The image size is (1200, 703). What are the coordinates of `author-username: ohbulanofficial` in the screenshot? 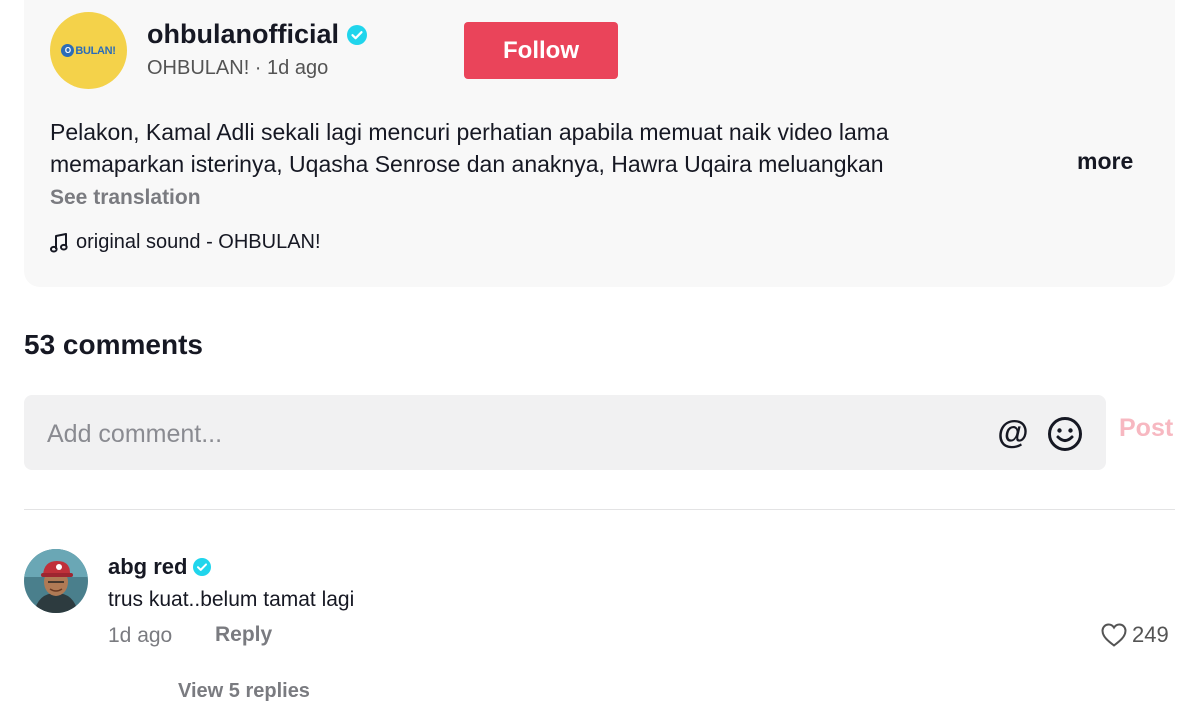 It's located at (257, 34).